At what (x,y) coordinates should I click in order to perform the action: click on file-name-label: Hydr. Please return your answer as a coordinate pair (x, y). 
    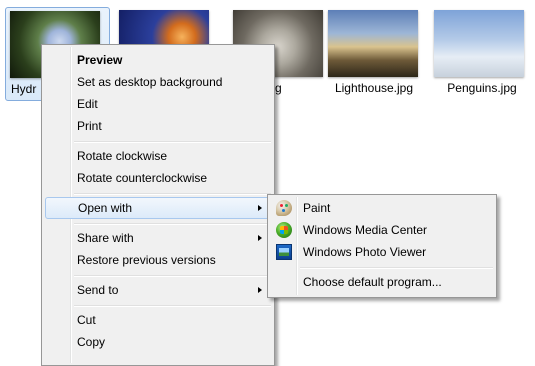
    Looking at the image, I should click on (24, 89).